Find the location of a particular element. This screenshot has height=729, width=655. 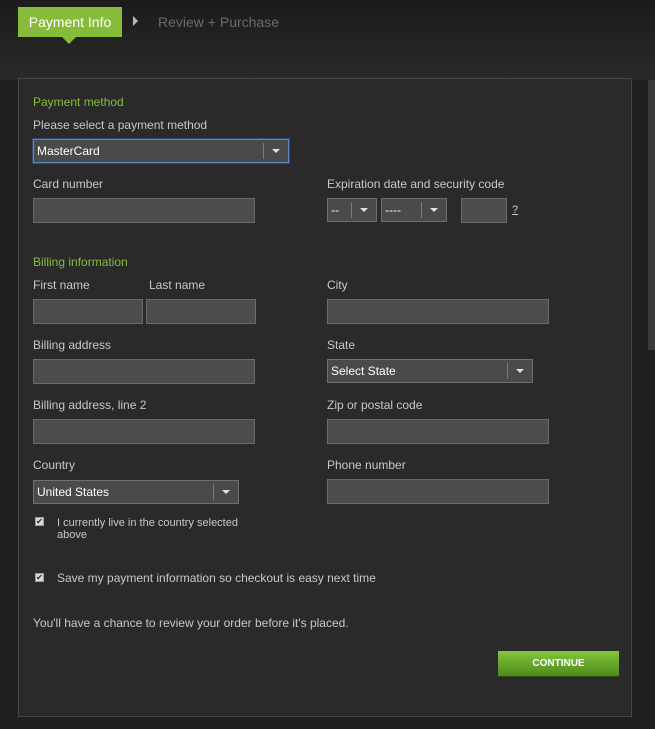

city-input is located at coordinates (438, 311).